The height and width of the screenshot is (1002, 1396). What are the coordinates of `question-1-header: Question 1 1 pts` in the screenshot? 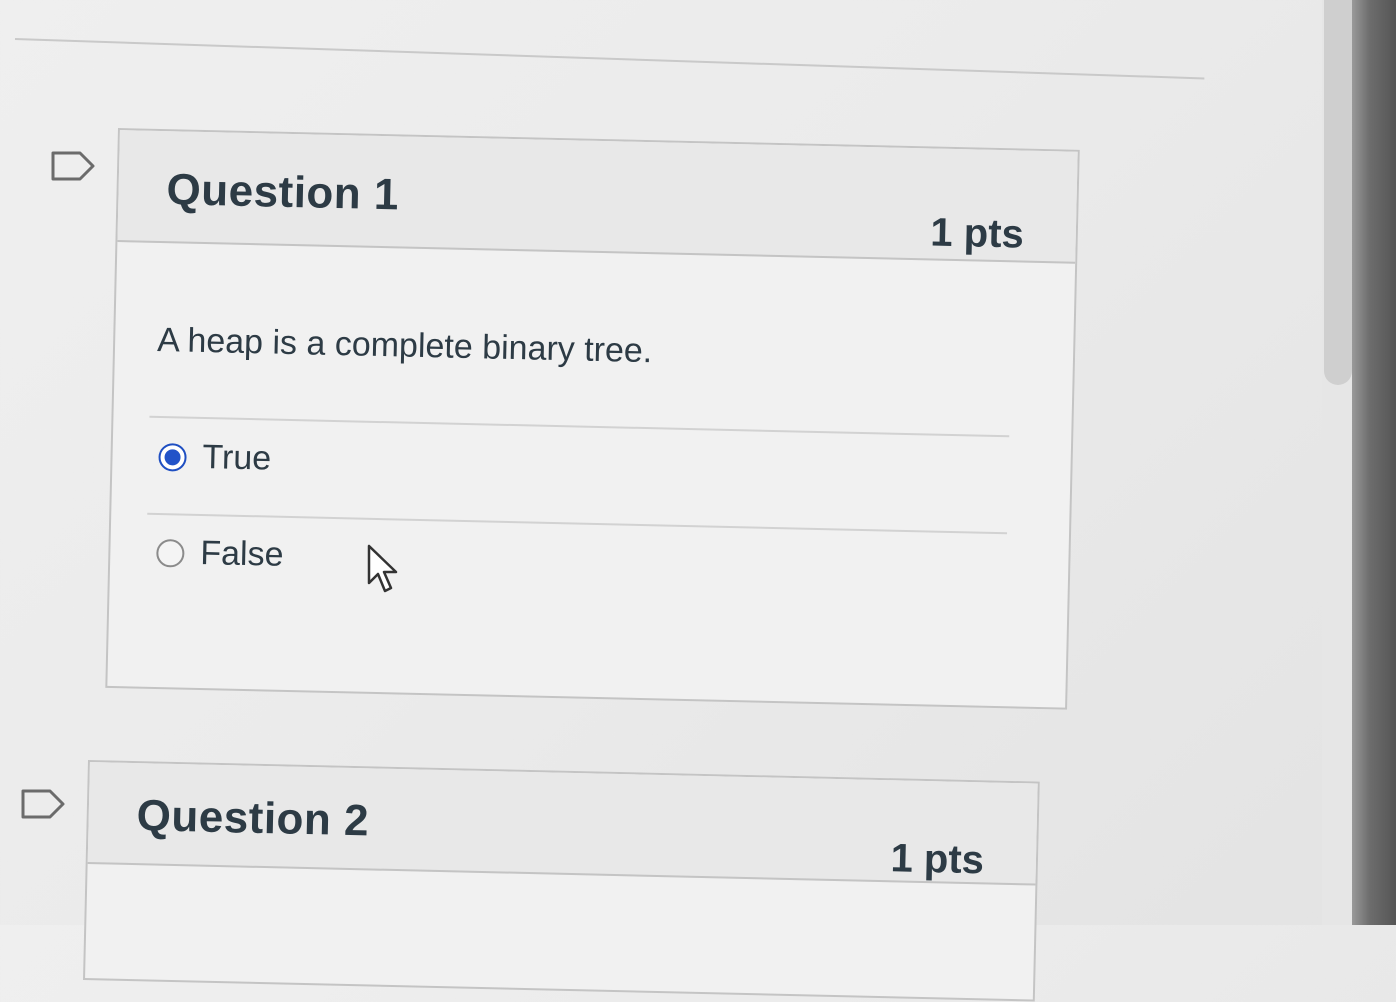 It's located at (597, 197).